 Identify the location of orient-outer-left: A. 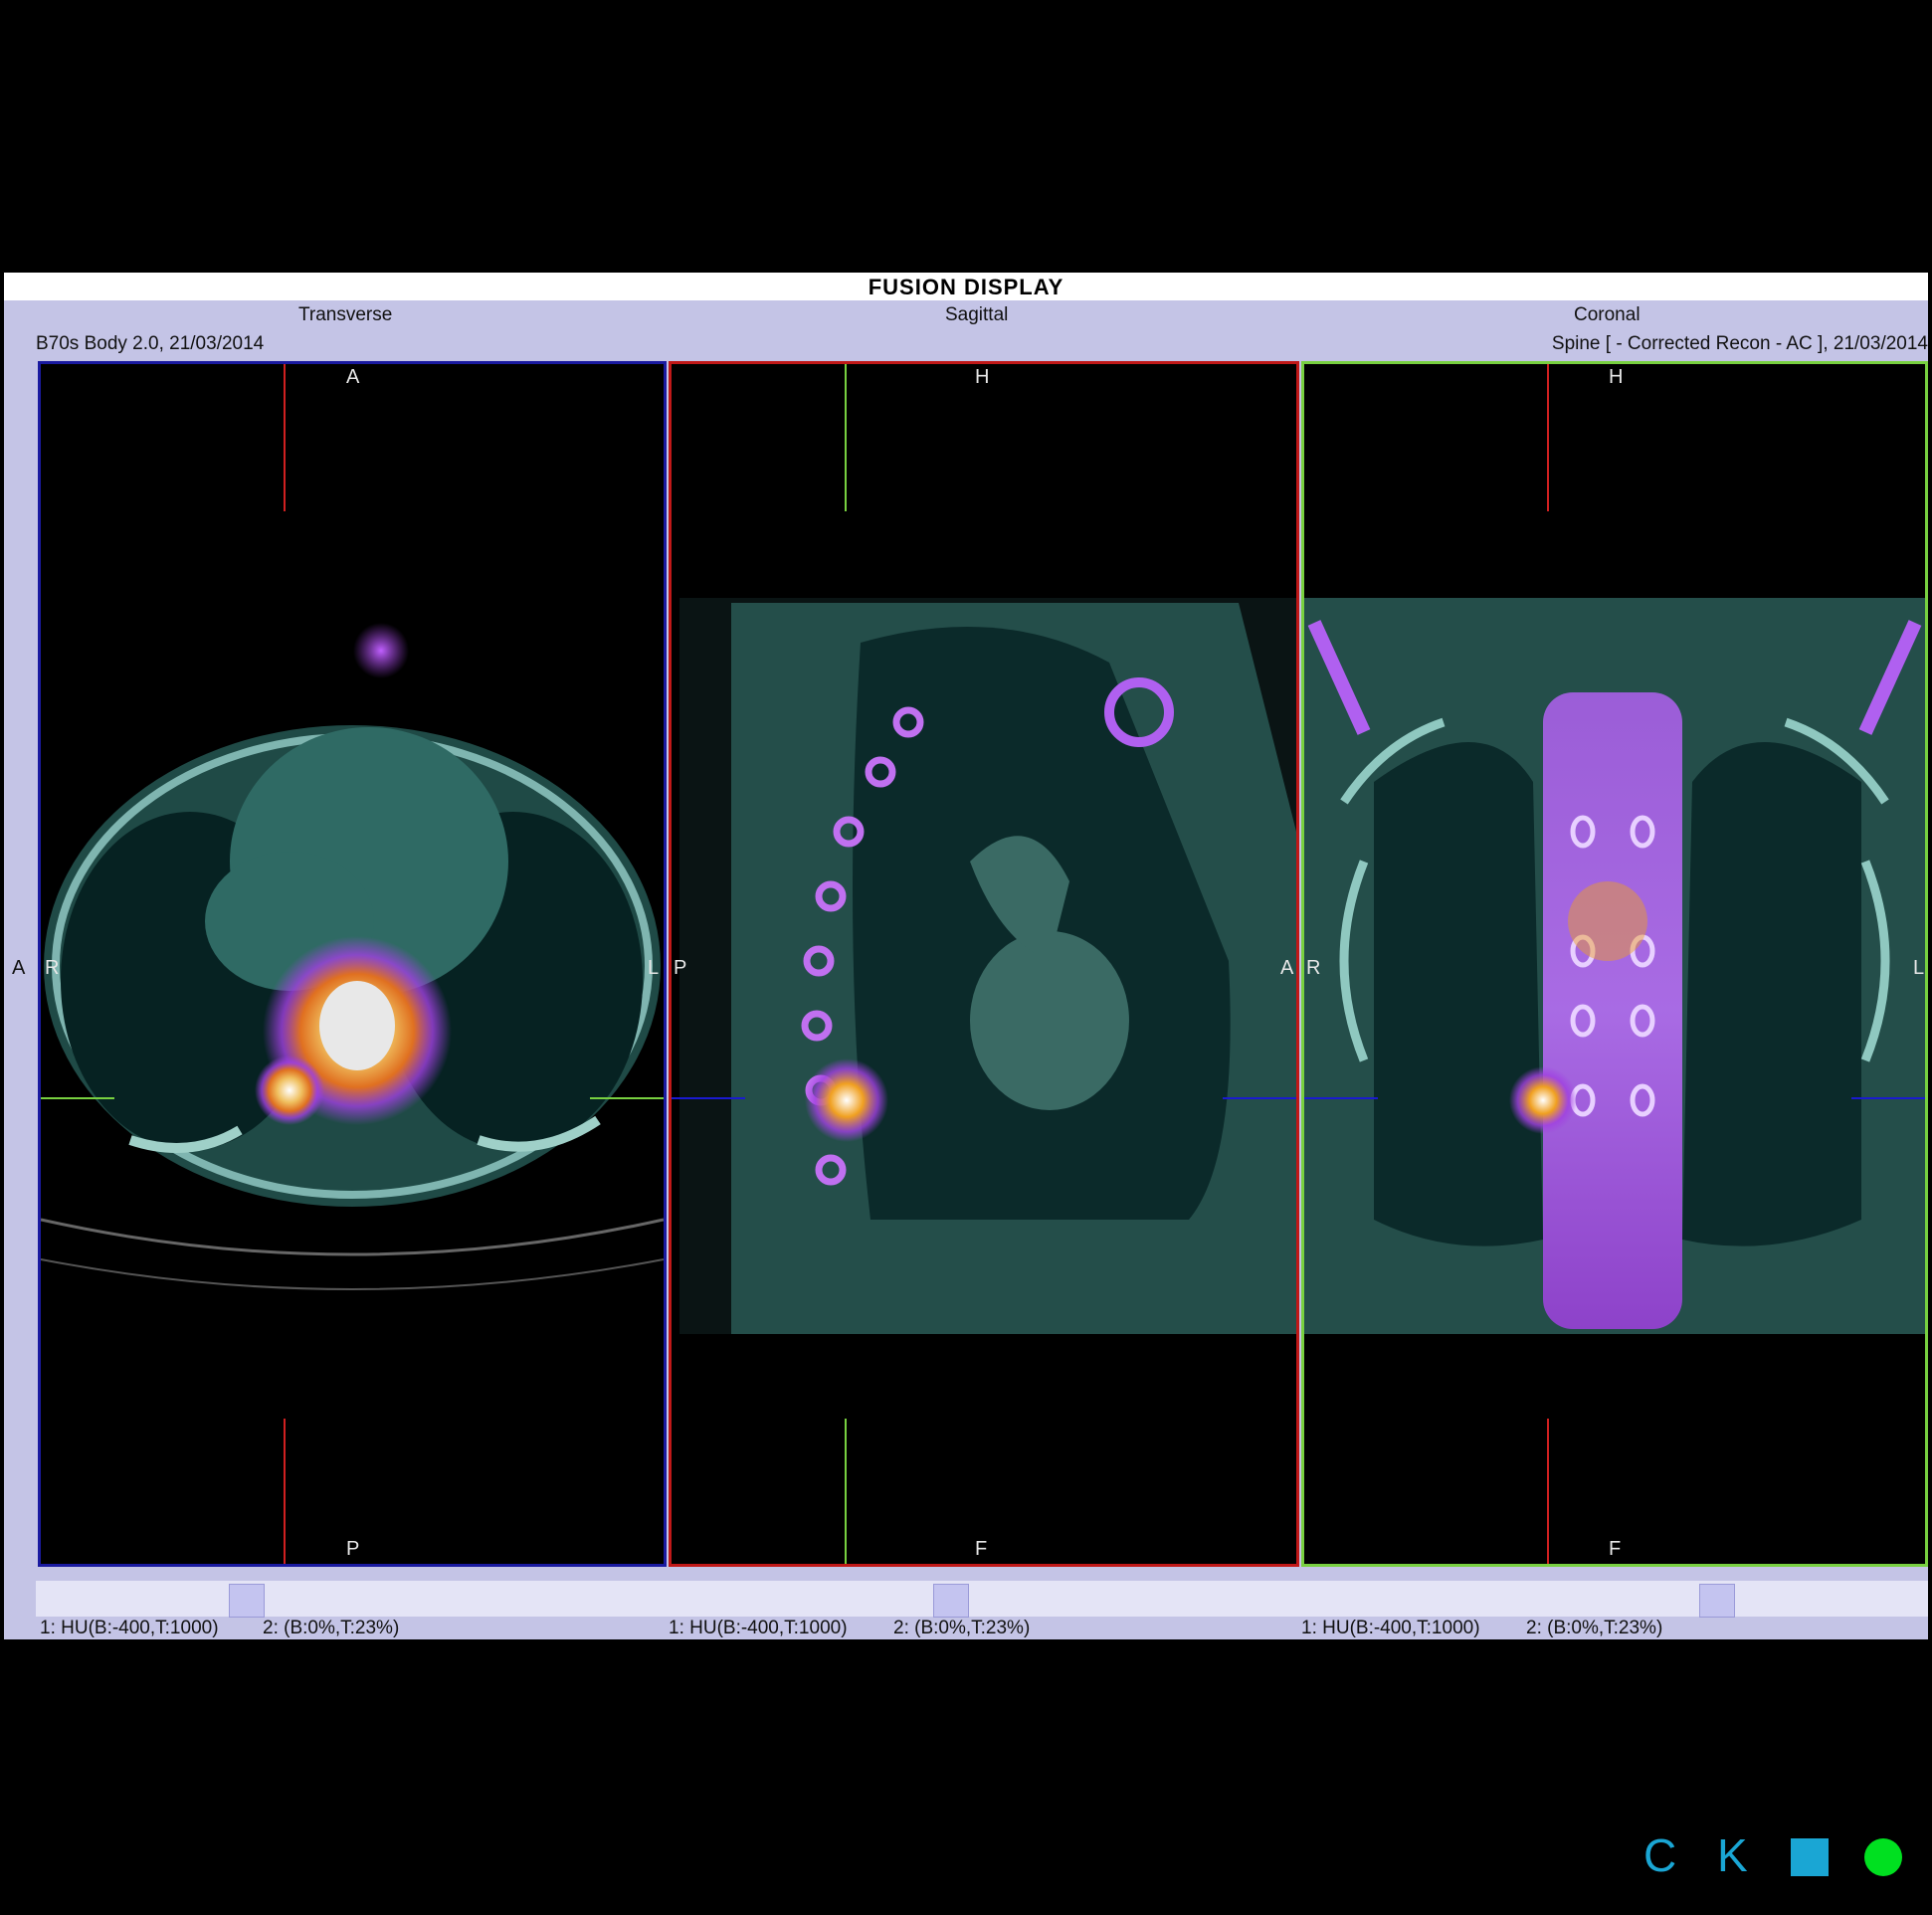
(19, 968).